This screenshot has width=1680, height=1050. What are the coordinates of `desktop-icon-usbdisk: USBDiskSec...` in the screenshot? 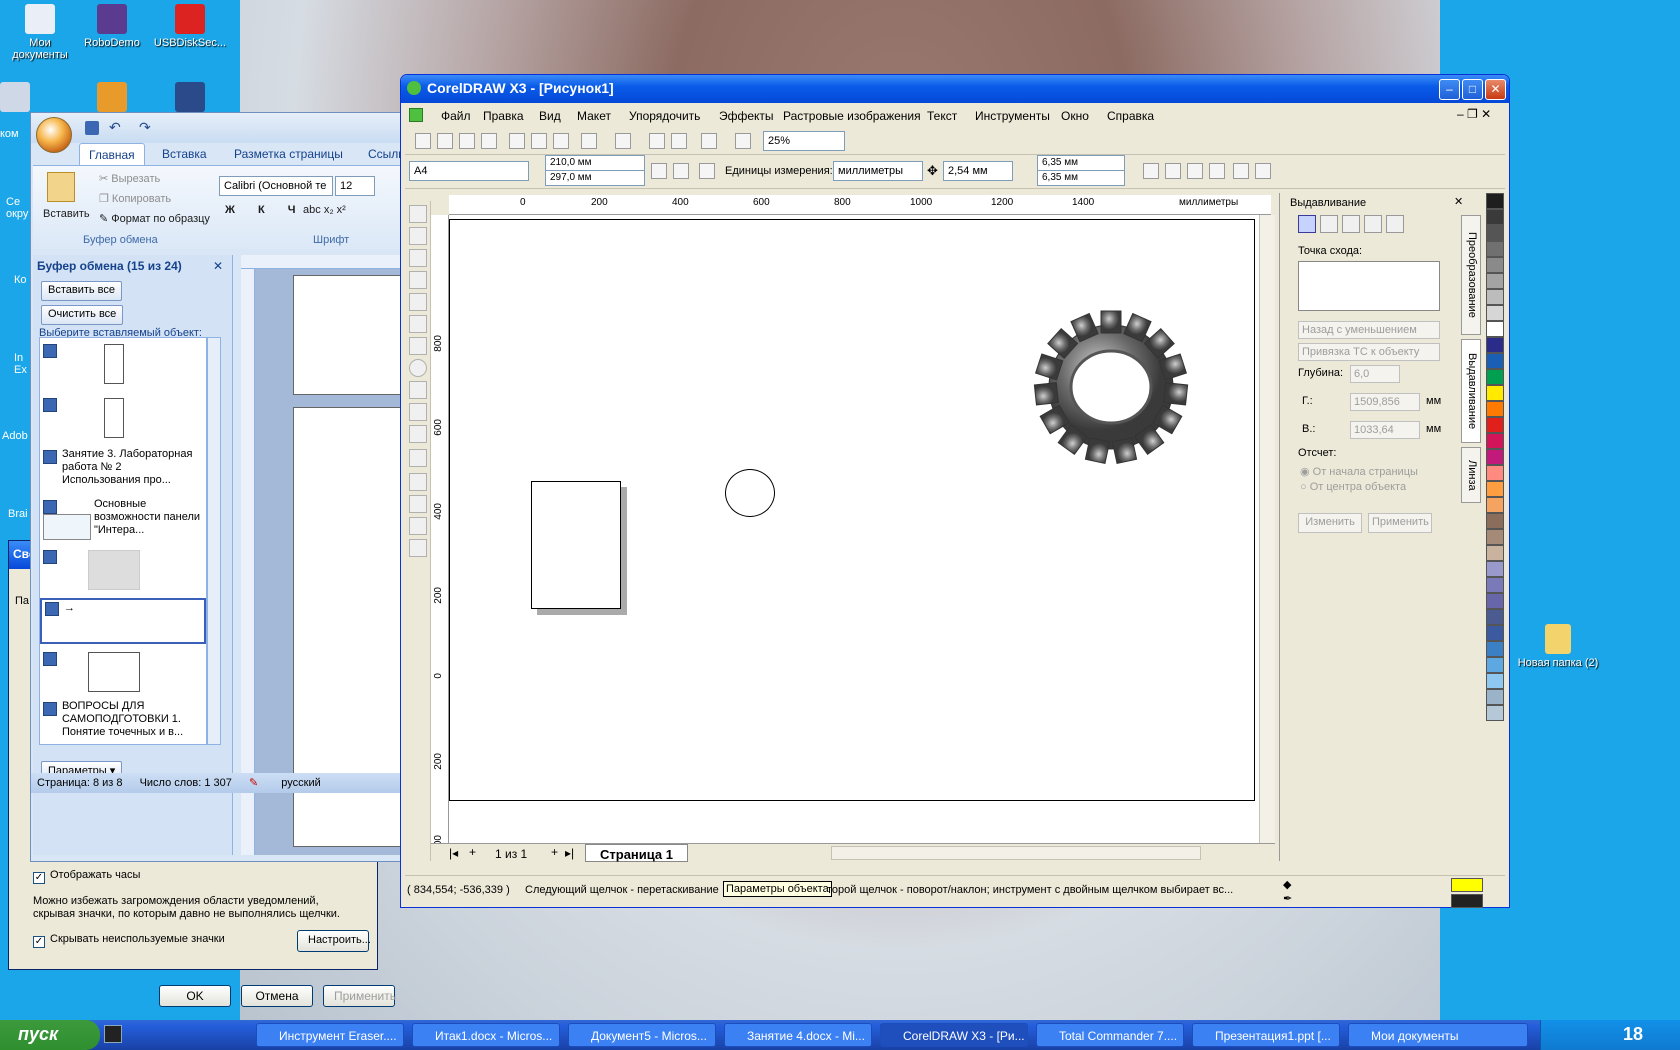 It's located at (190, 26).